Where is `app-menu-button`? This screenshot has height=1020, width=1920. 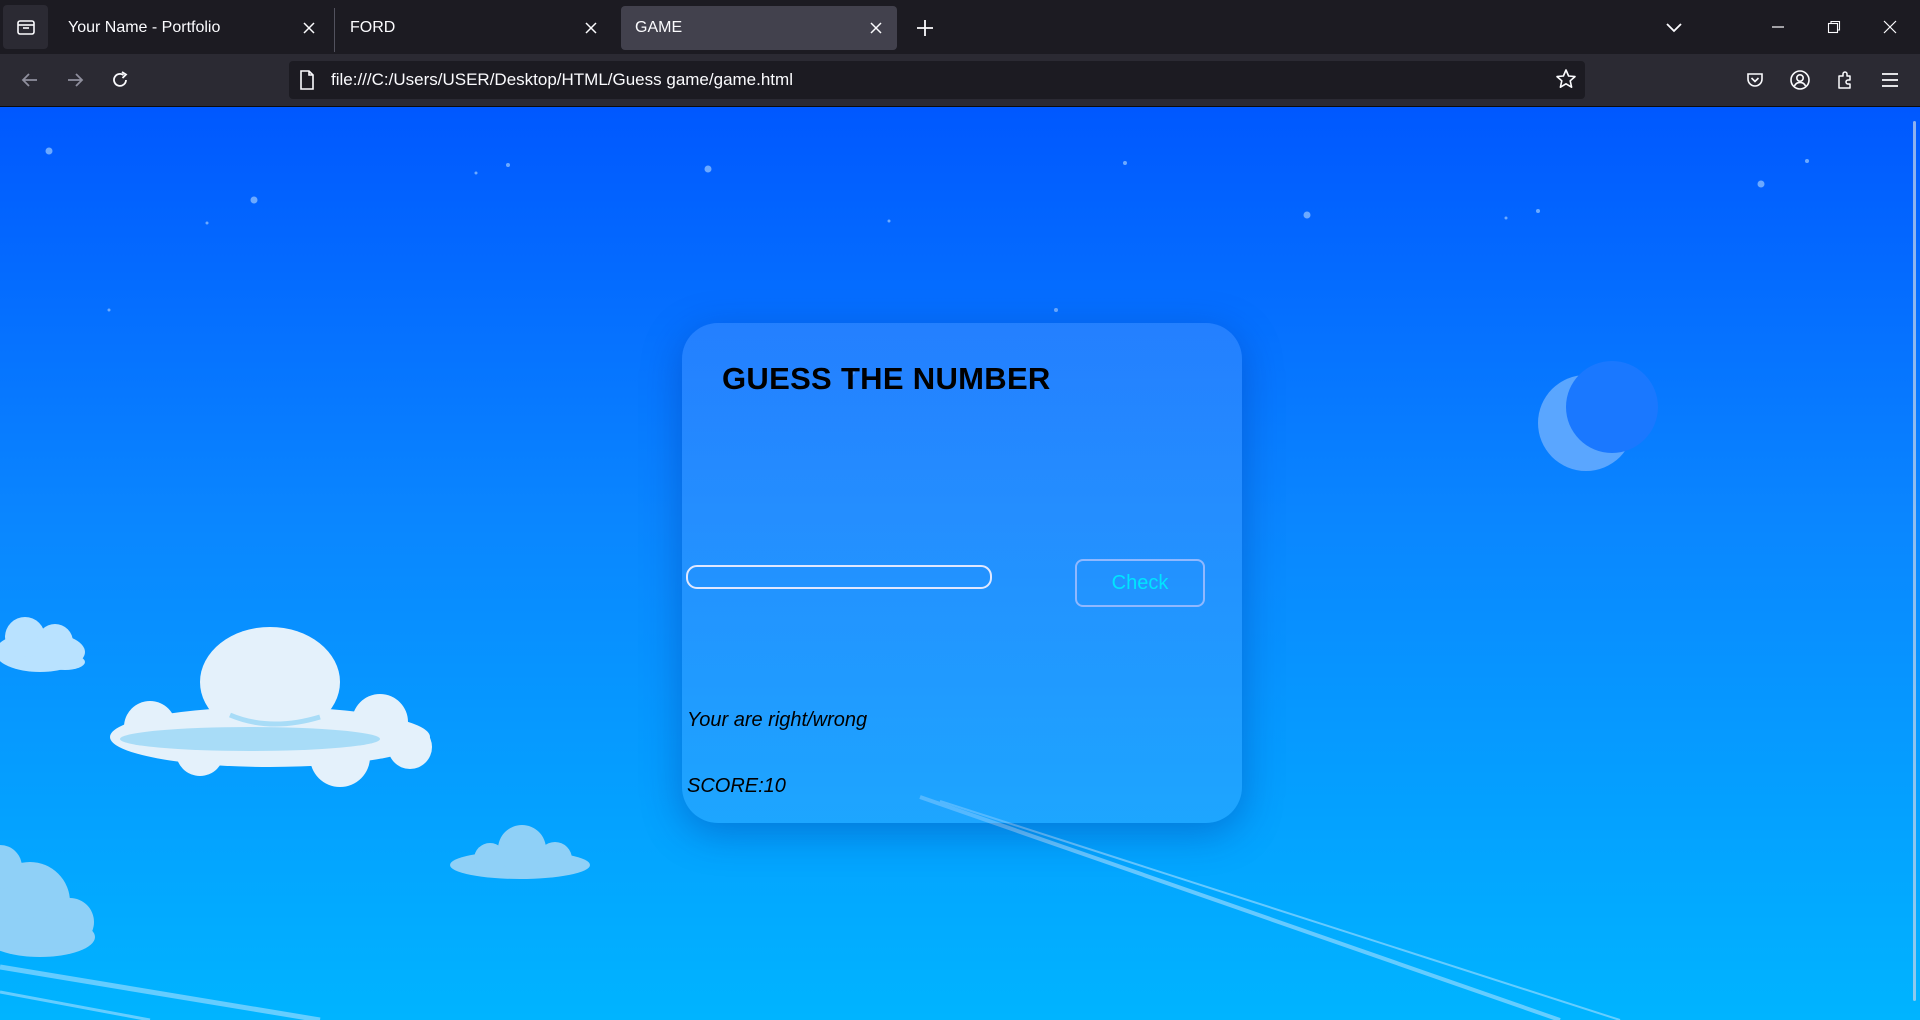
app-menu-button is located at coordinates (1890, 80).